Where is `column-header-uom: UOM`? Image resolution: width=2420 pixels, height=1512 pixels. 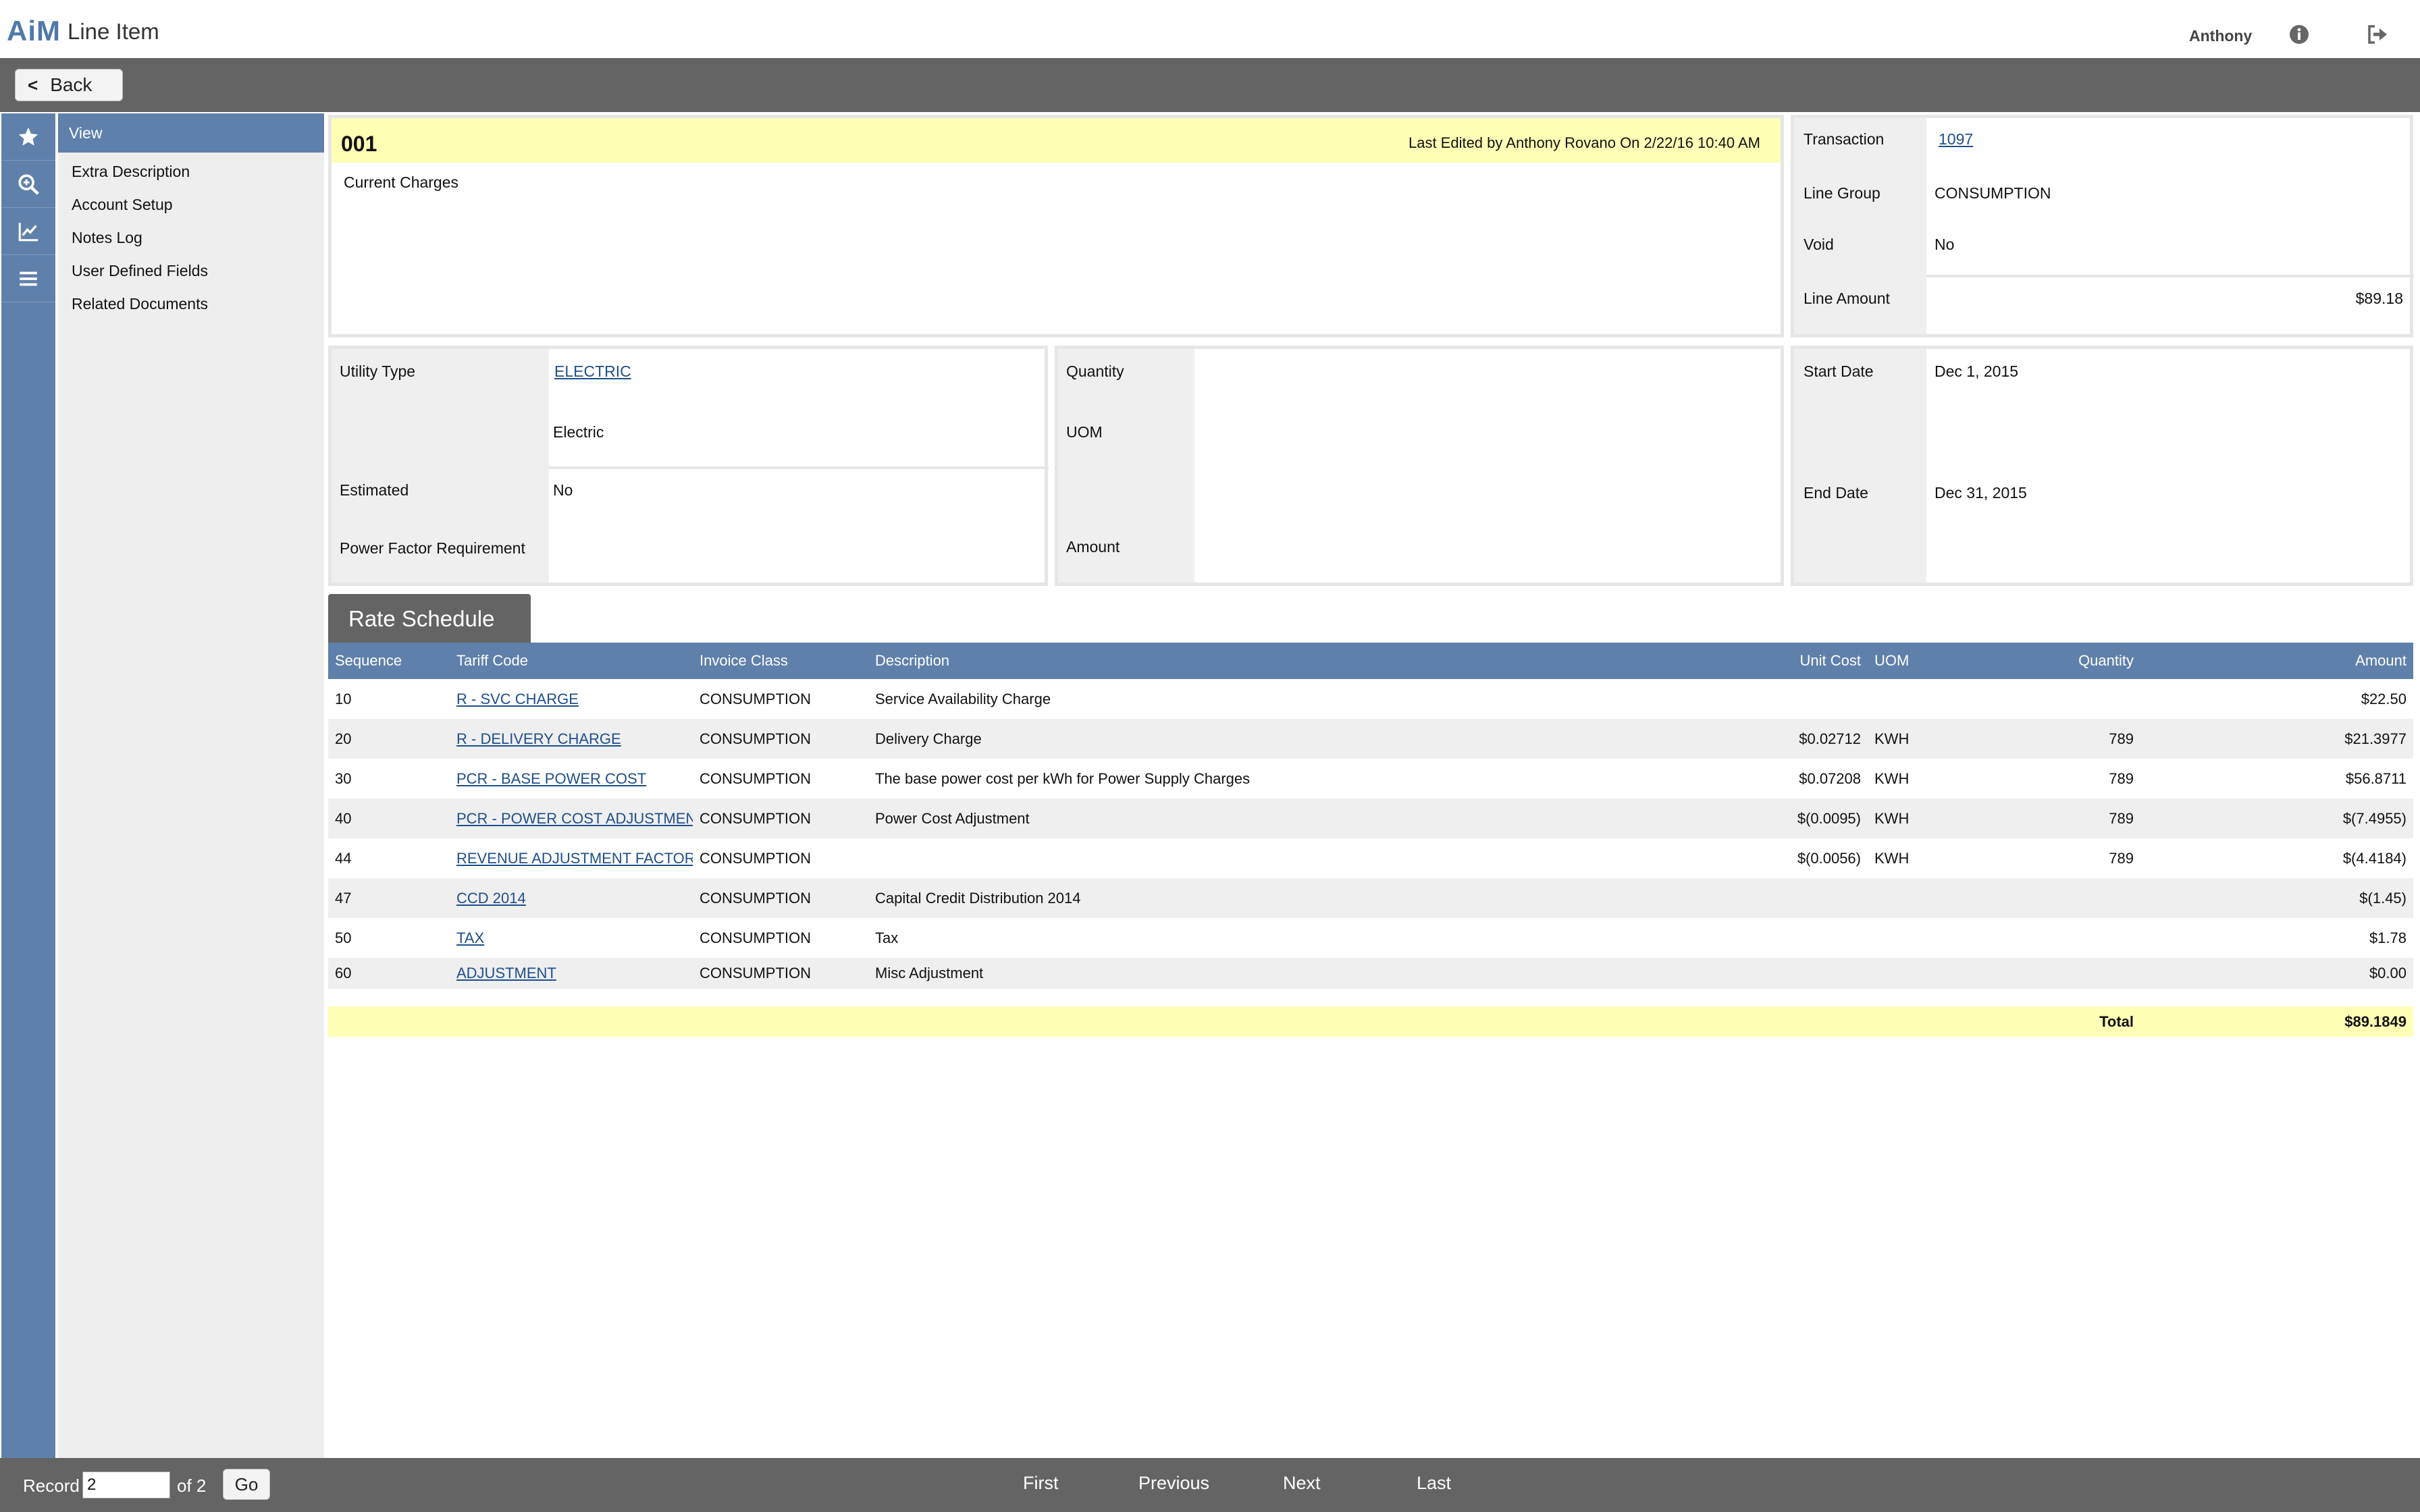 column-header-uom: UOM is located at coordinates (1922, 661).